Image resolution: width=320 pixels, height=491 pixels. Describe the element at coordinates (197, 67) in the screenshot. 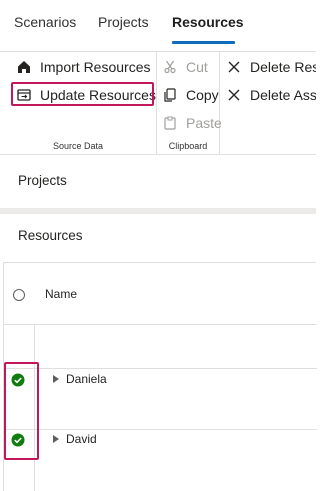

I see `cut-label: Cut` at that location.